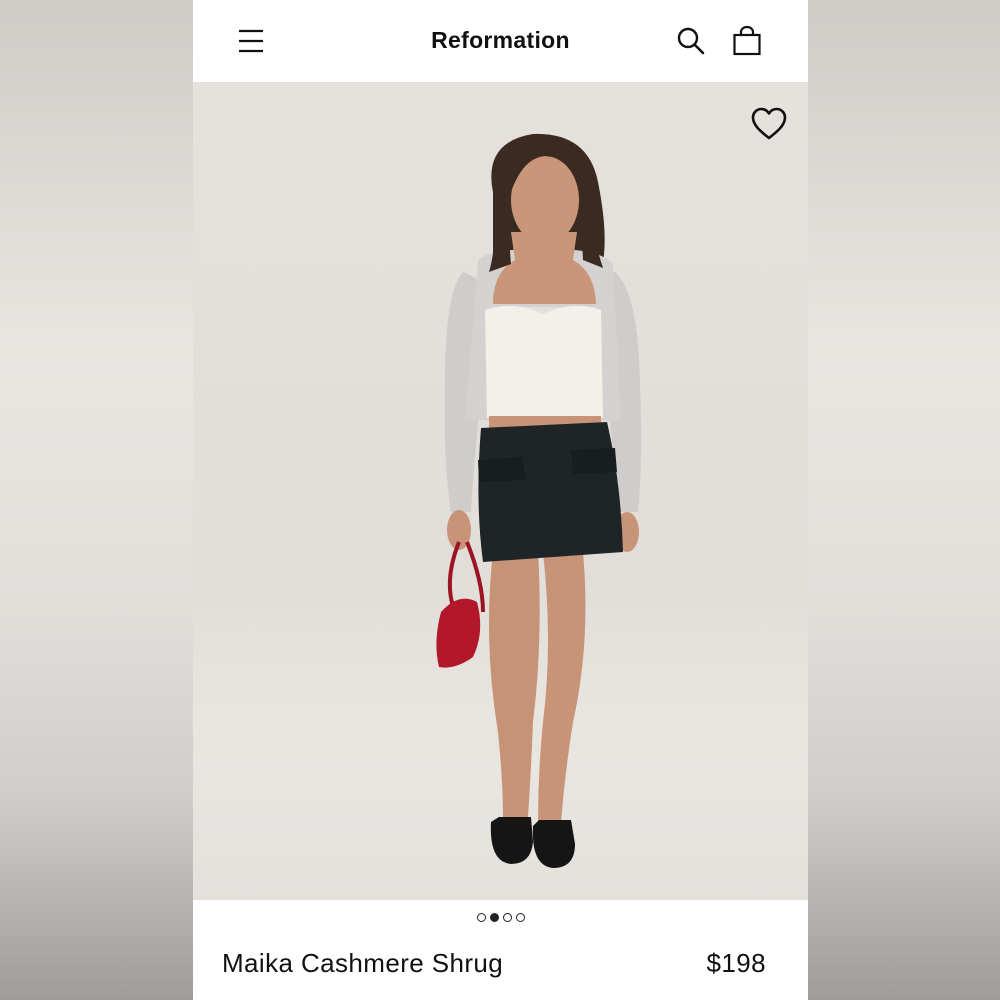  Describe the element at coordinates (363, 963) in the screenshot. I see `product-name: Maika Cashmere Shrug` at that location.